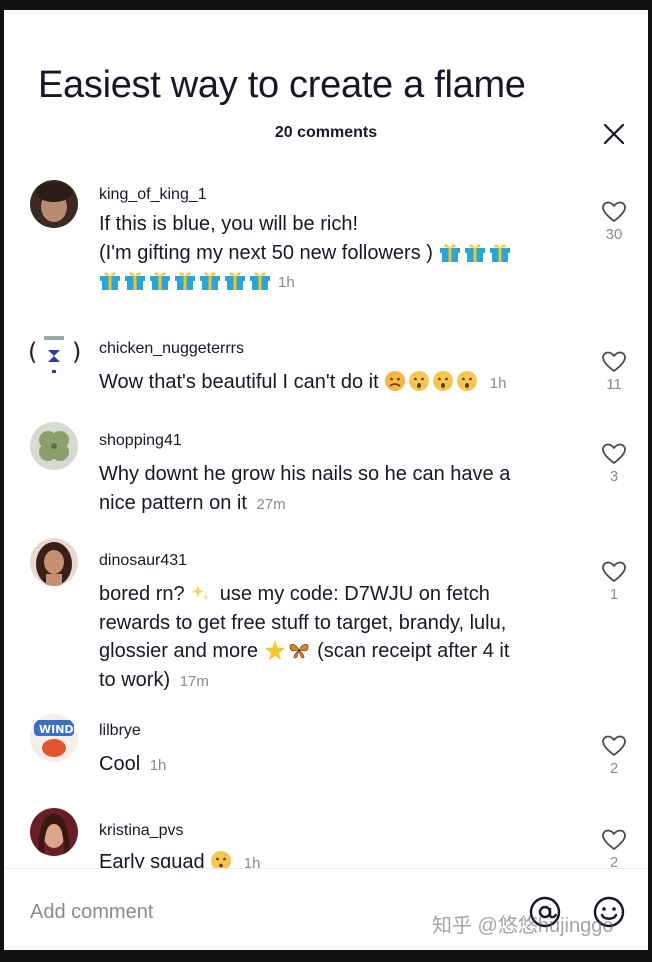 The height and width of the screenshot is (962, 652). Describe the element at coordinates (178, 651) in the screenshot. I see `comment-line-text: glossier and more` at that location.